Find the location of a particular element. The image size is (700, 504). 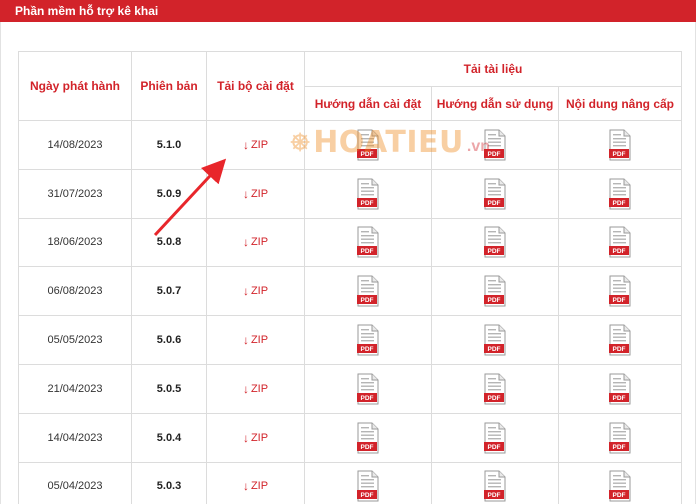

panel-title: Phần mềm hỗ trợ kê khai is located at coordinates (348, 11).